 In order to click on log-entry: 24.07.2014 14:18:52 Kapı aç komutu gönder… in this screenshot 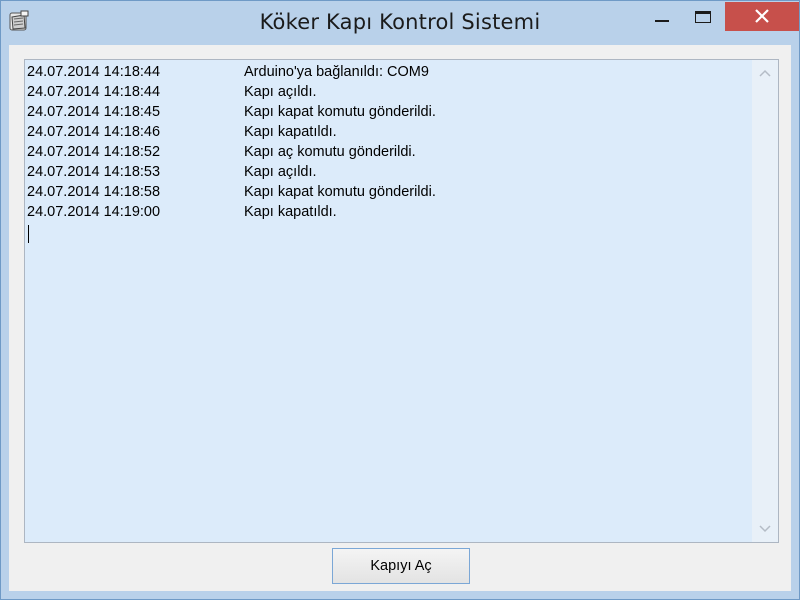, I will do `click(387, 154)`.